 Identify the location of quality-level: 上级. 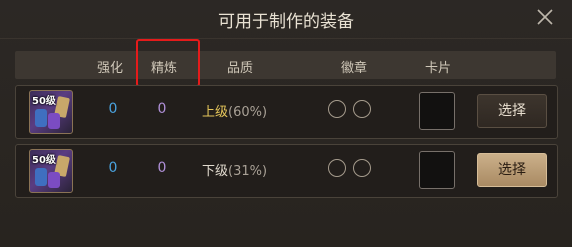
(215, 112).